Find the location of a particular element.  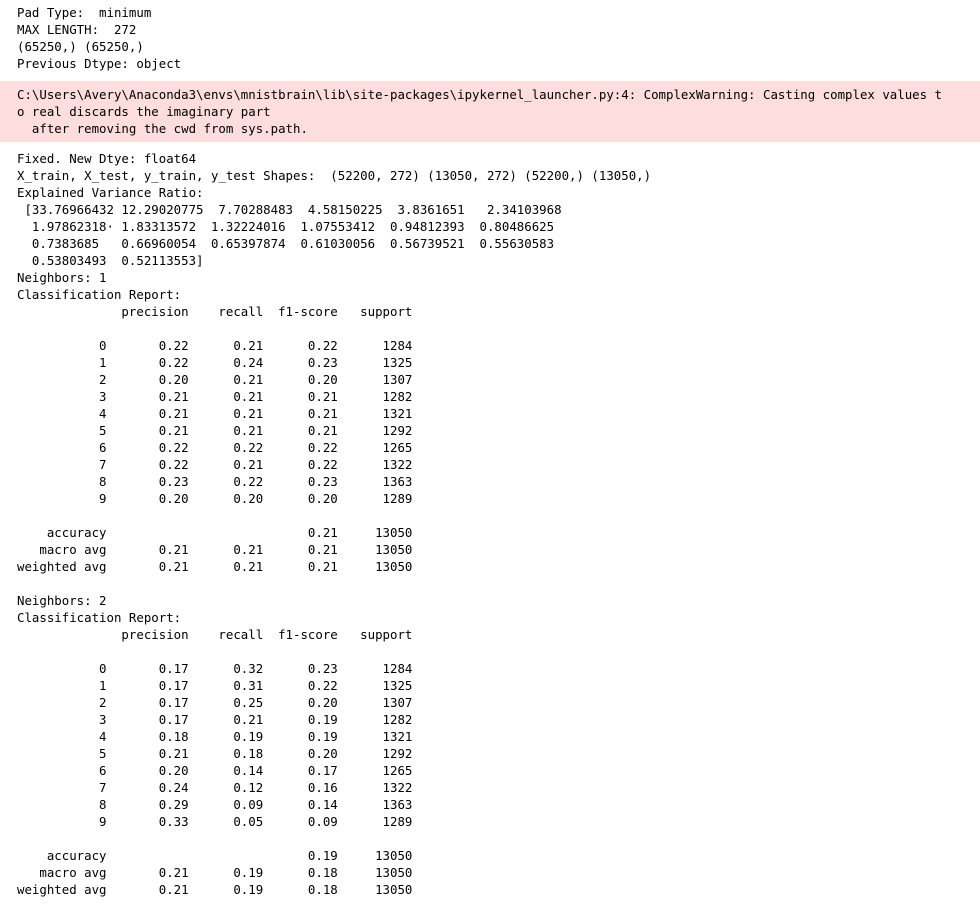

output-body-line: 7 0.24 0.12 0.16 1322 is located at coordinates (215, 787).